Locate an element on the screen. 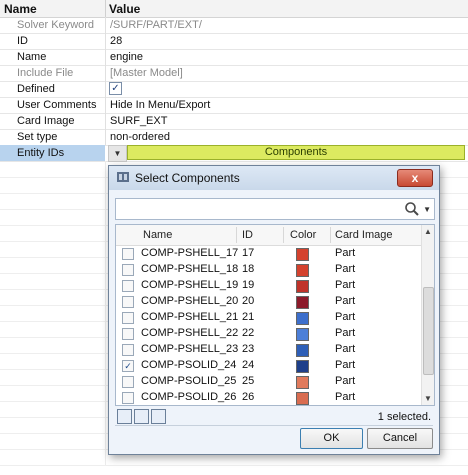 This screenshot has height=475, width=468. property-row-set-type: Set type non-ordered is located at coordinates (234, 137).